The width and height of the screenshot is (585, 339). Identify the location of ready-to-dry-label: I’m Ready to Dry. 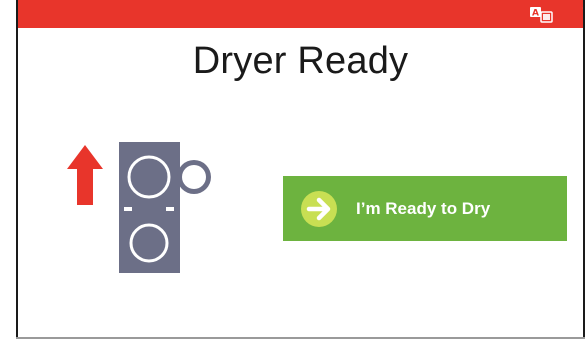
(423, 208).